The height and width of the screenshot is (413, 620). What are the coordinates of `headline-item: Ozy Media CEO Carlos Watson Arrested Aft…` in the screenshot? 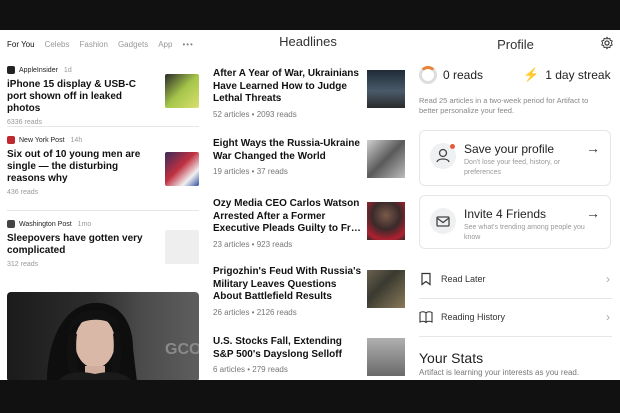 It's located at (309, 223).